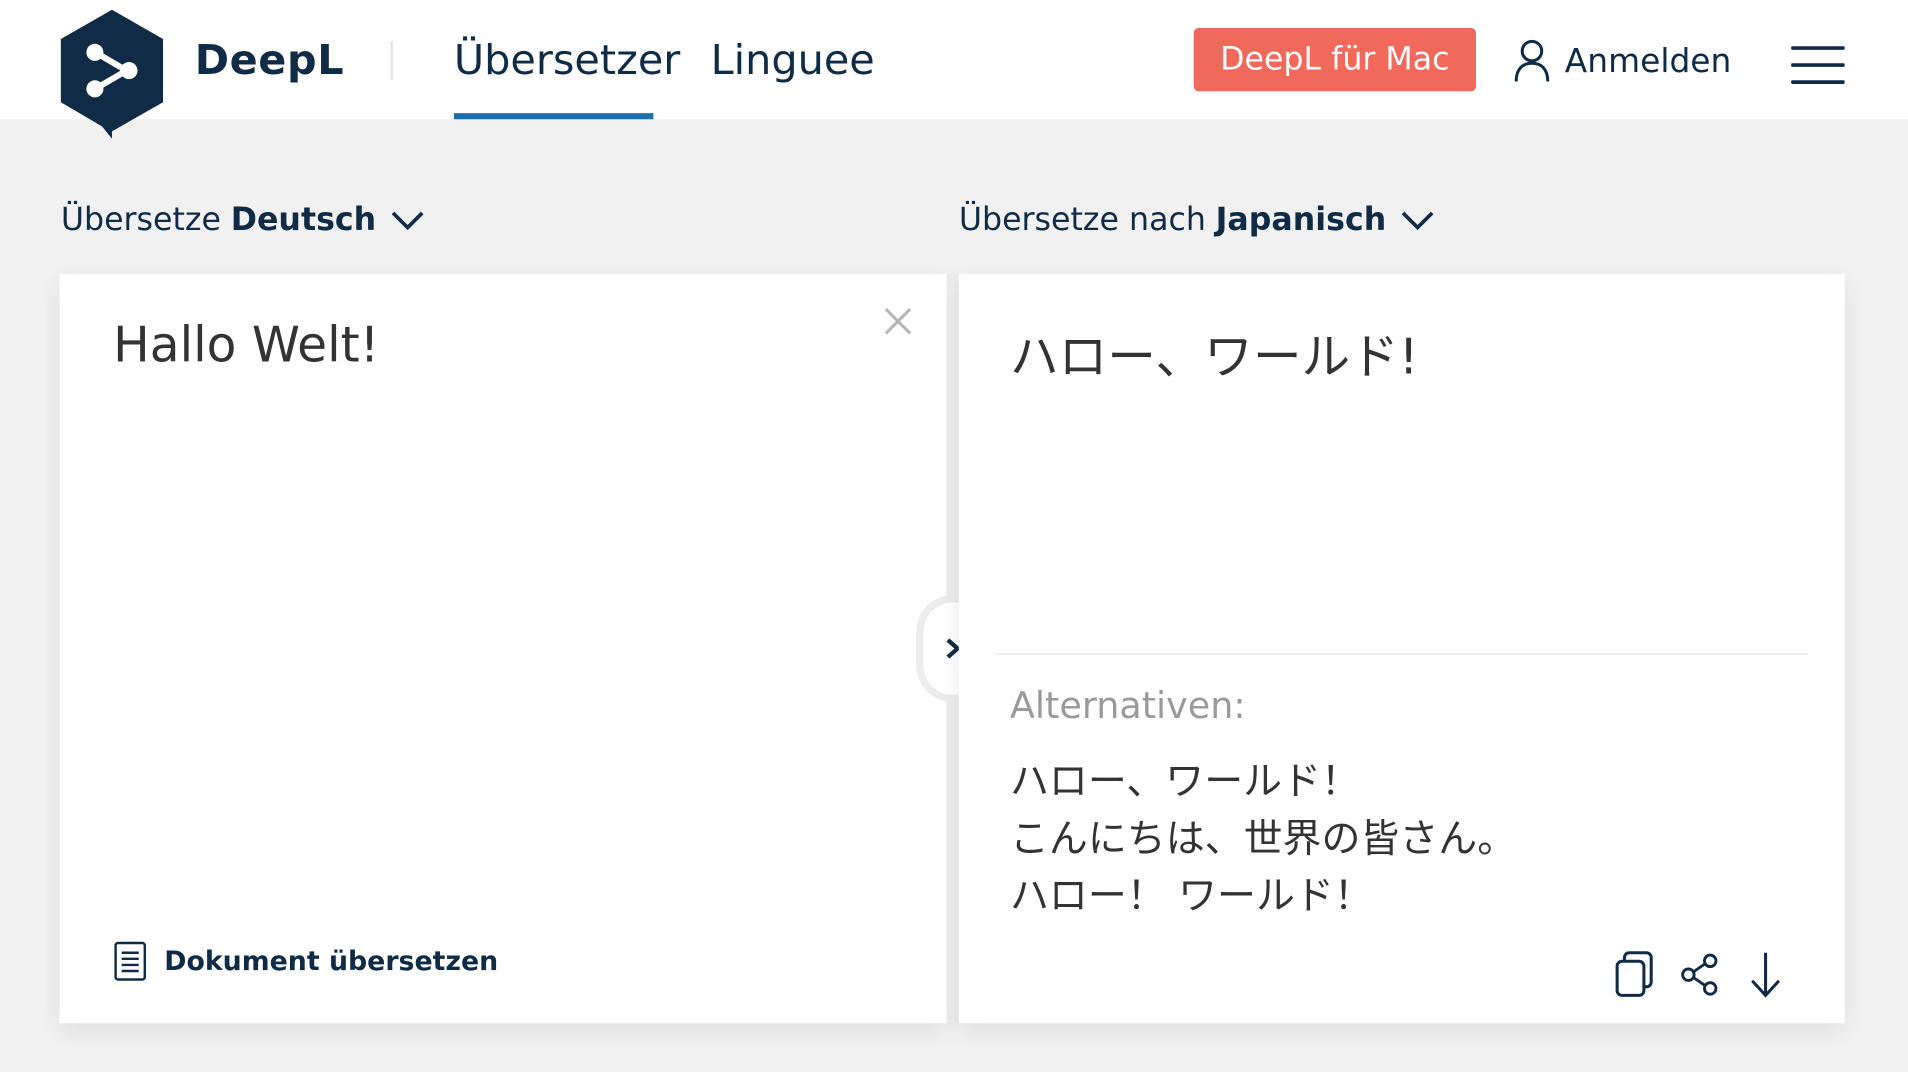 The width and height of the screenshot is (1908, 1072). I want to click on alternative-item: ハロー！ ワールド！, so click(1263, 896).